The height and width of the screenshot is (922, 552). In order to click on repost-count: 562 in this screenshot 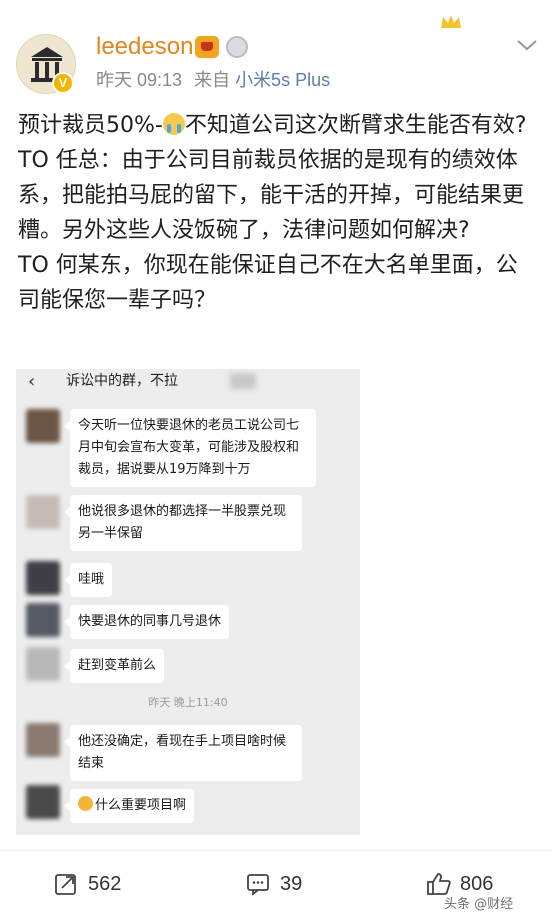, I will do `click(105, 884)`.